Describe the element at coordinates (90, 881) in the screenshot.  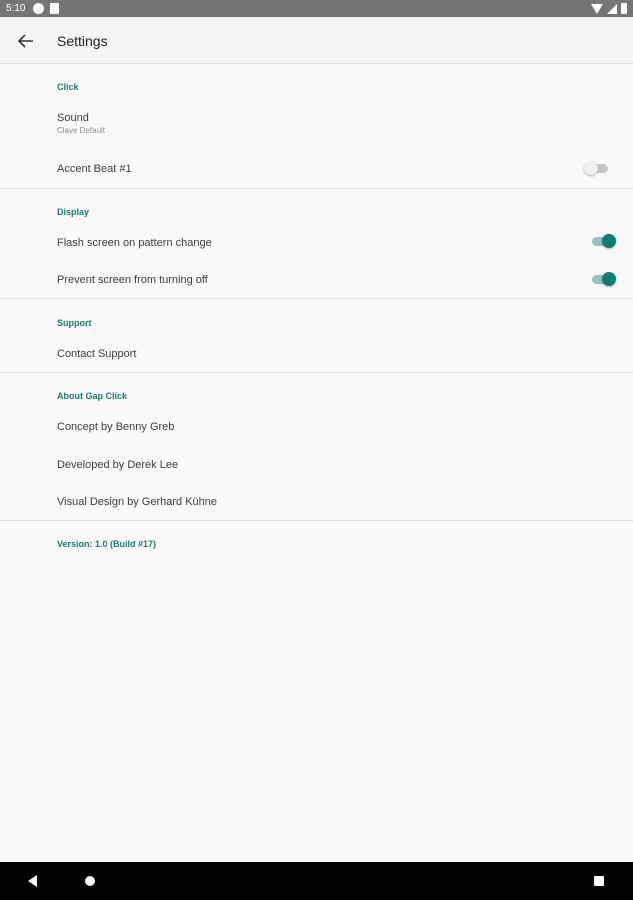
I see `nav-home-icon` at that location.